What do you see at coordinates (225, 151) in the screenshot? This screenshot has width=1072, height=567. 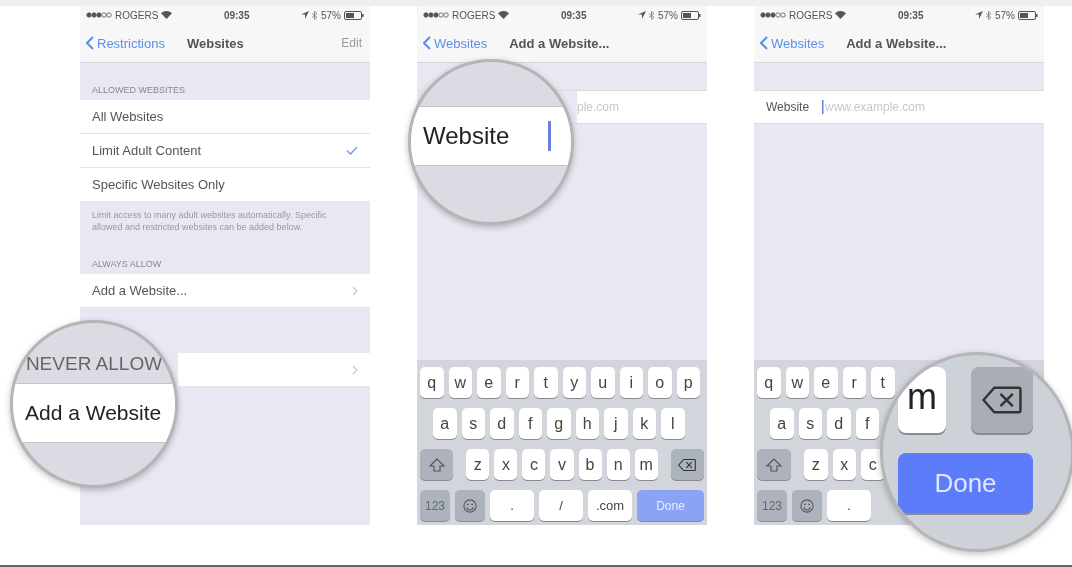 I see `option-row: Limit Adult Content` at bounding box center [225, 151].